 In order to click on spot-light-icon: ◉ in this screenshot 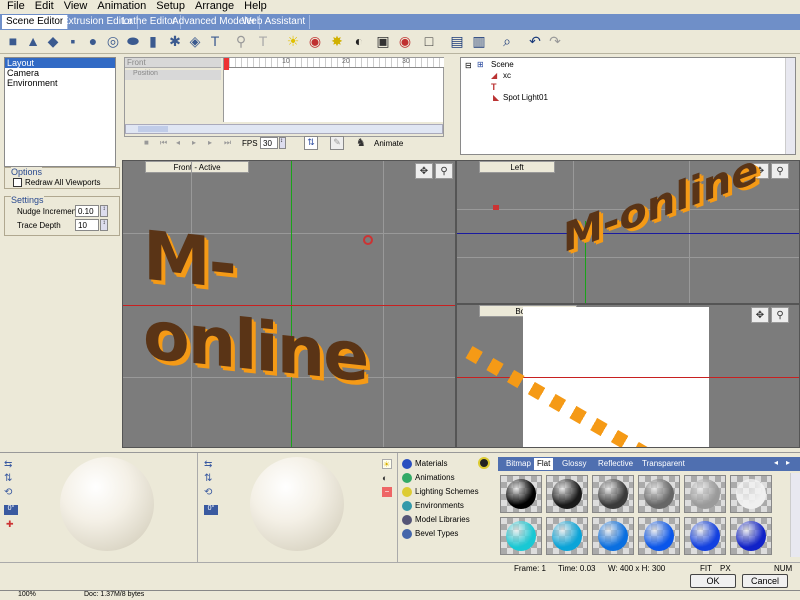, I will do `click(315, 41)`.